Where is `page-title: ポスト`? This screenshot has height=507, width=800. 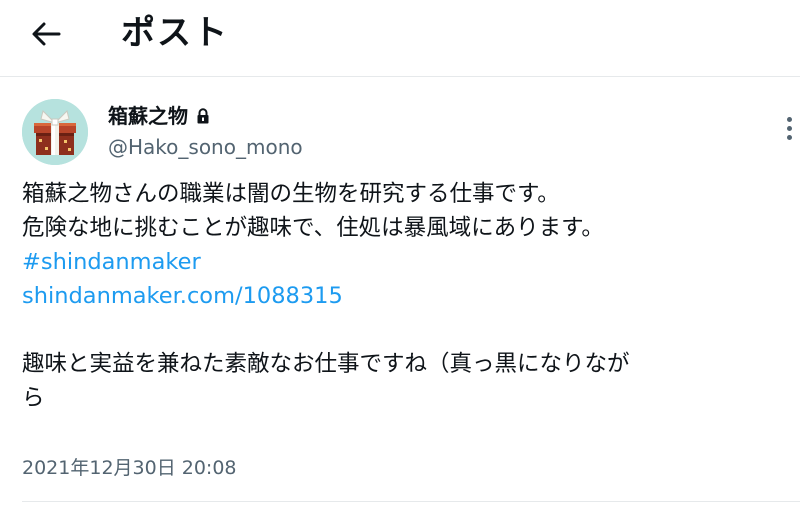
page-title: ポスト is located at coordinates (175, 33).